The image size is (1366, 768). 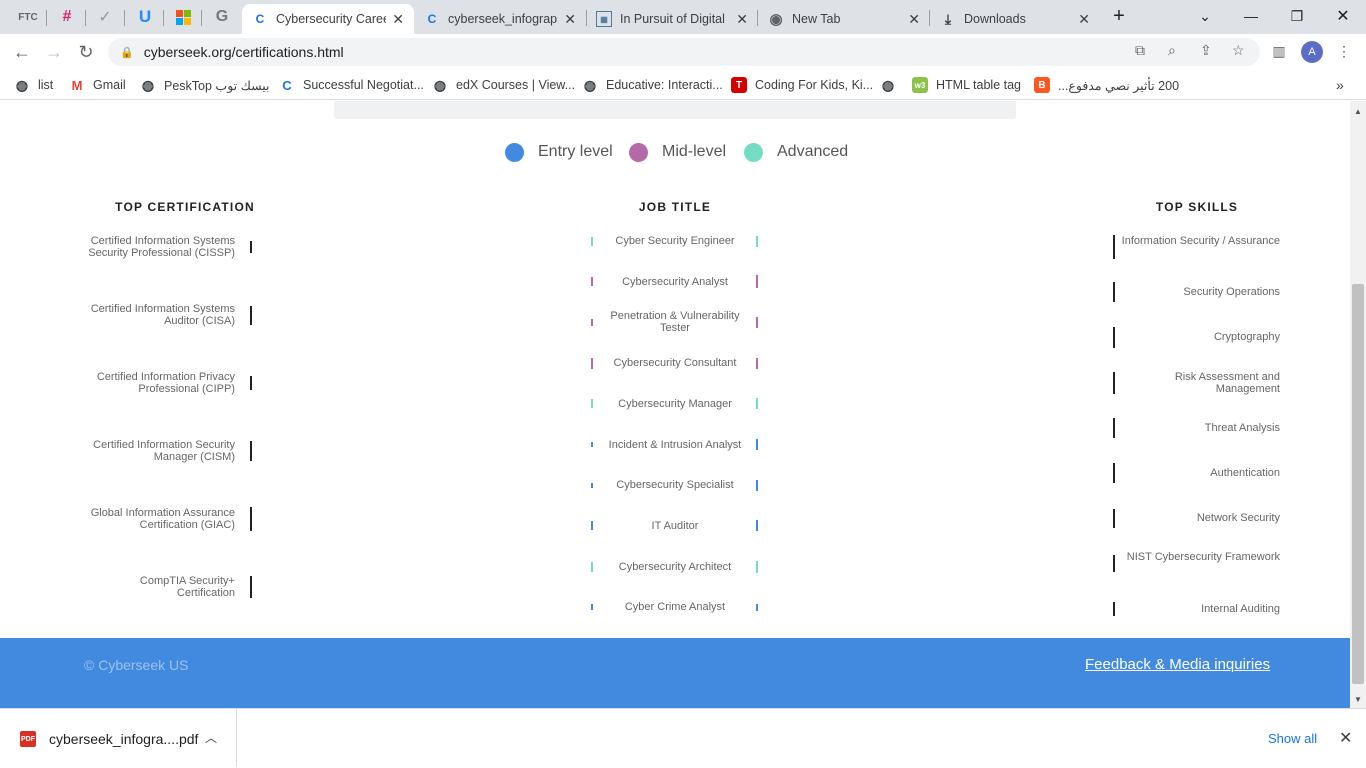 What do you see at coordinates (1172, 50) in the screenshot?
I see `zoom-icon: ⌕` at bounding box center [1172, 50].